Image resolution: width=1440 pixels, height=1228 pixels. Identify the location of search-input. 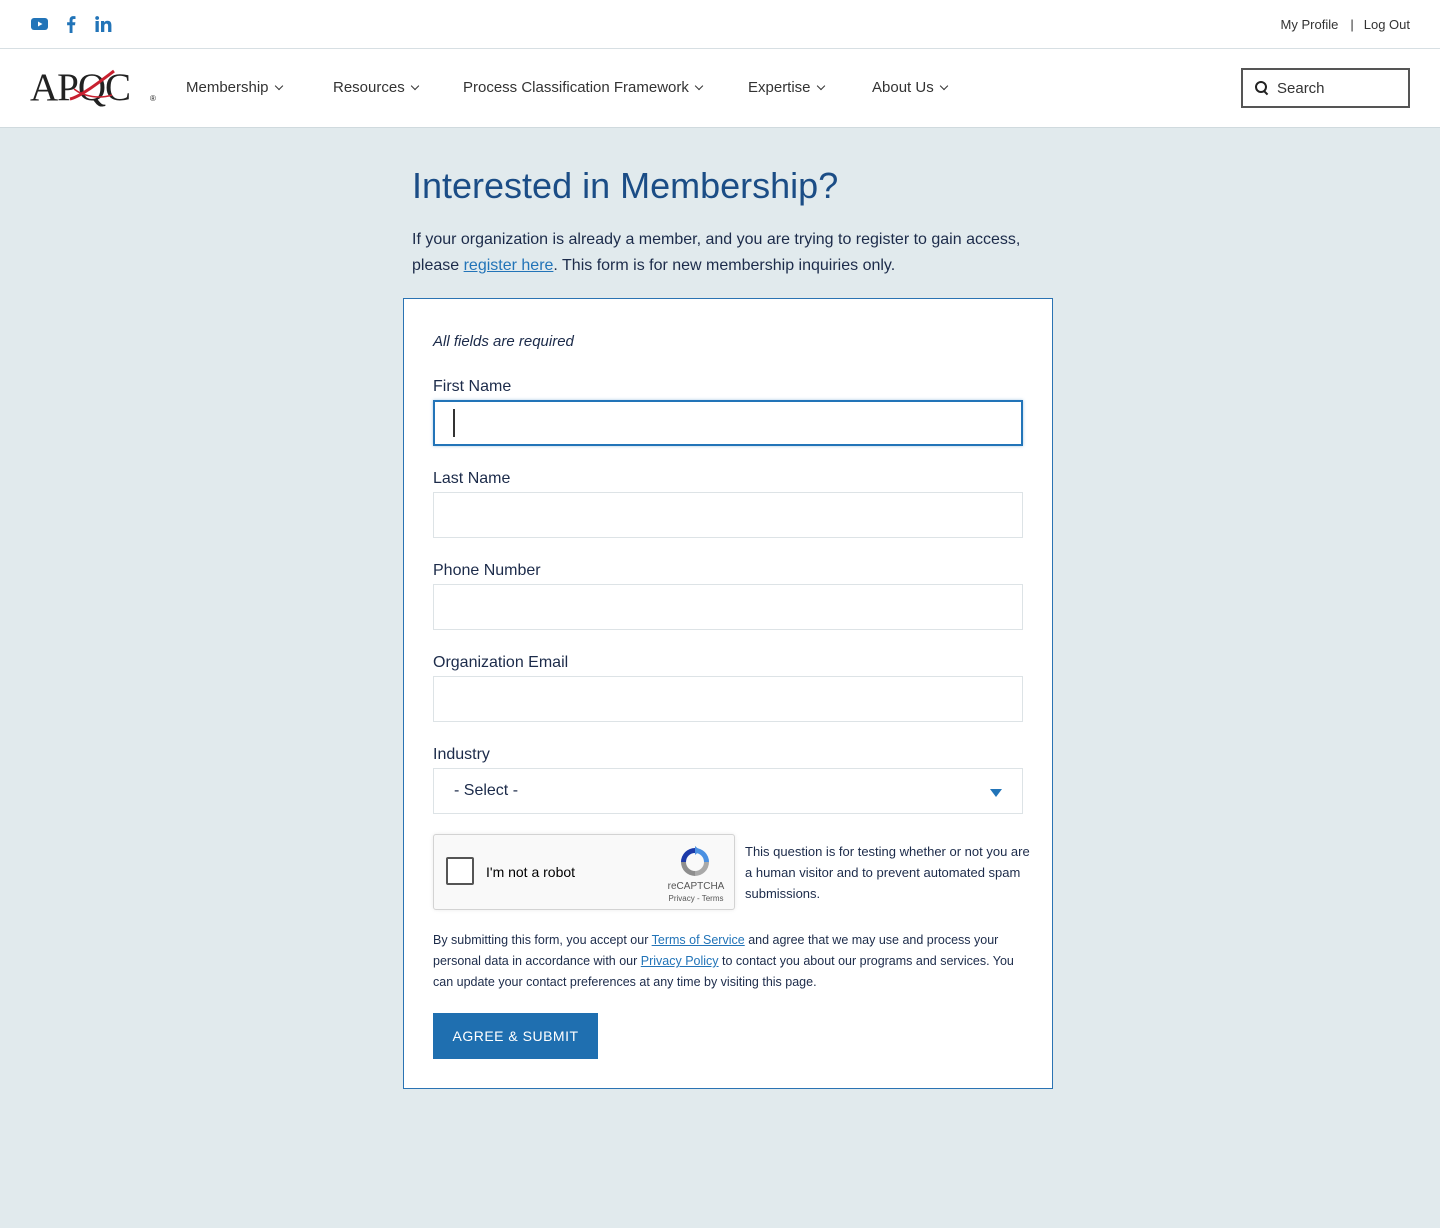
(1337, 88).